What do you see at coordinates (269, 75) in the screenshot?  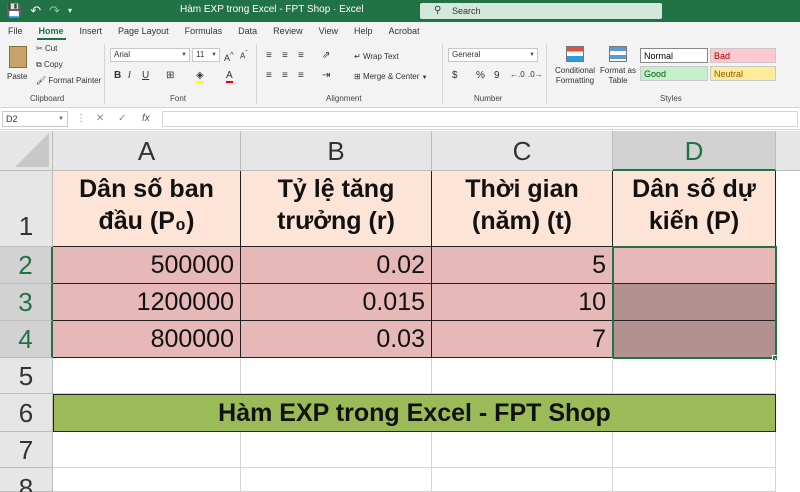 I see `align-left-icon: ≡` at bounding box center [269, 75].